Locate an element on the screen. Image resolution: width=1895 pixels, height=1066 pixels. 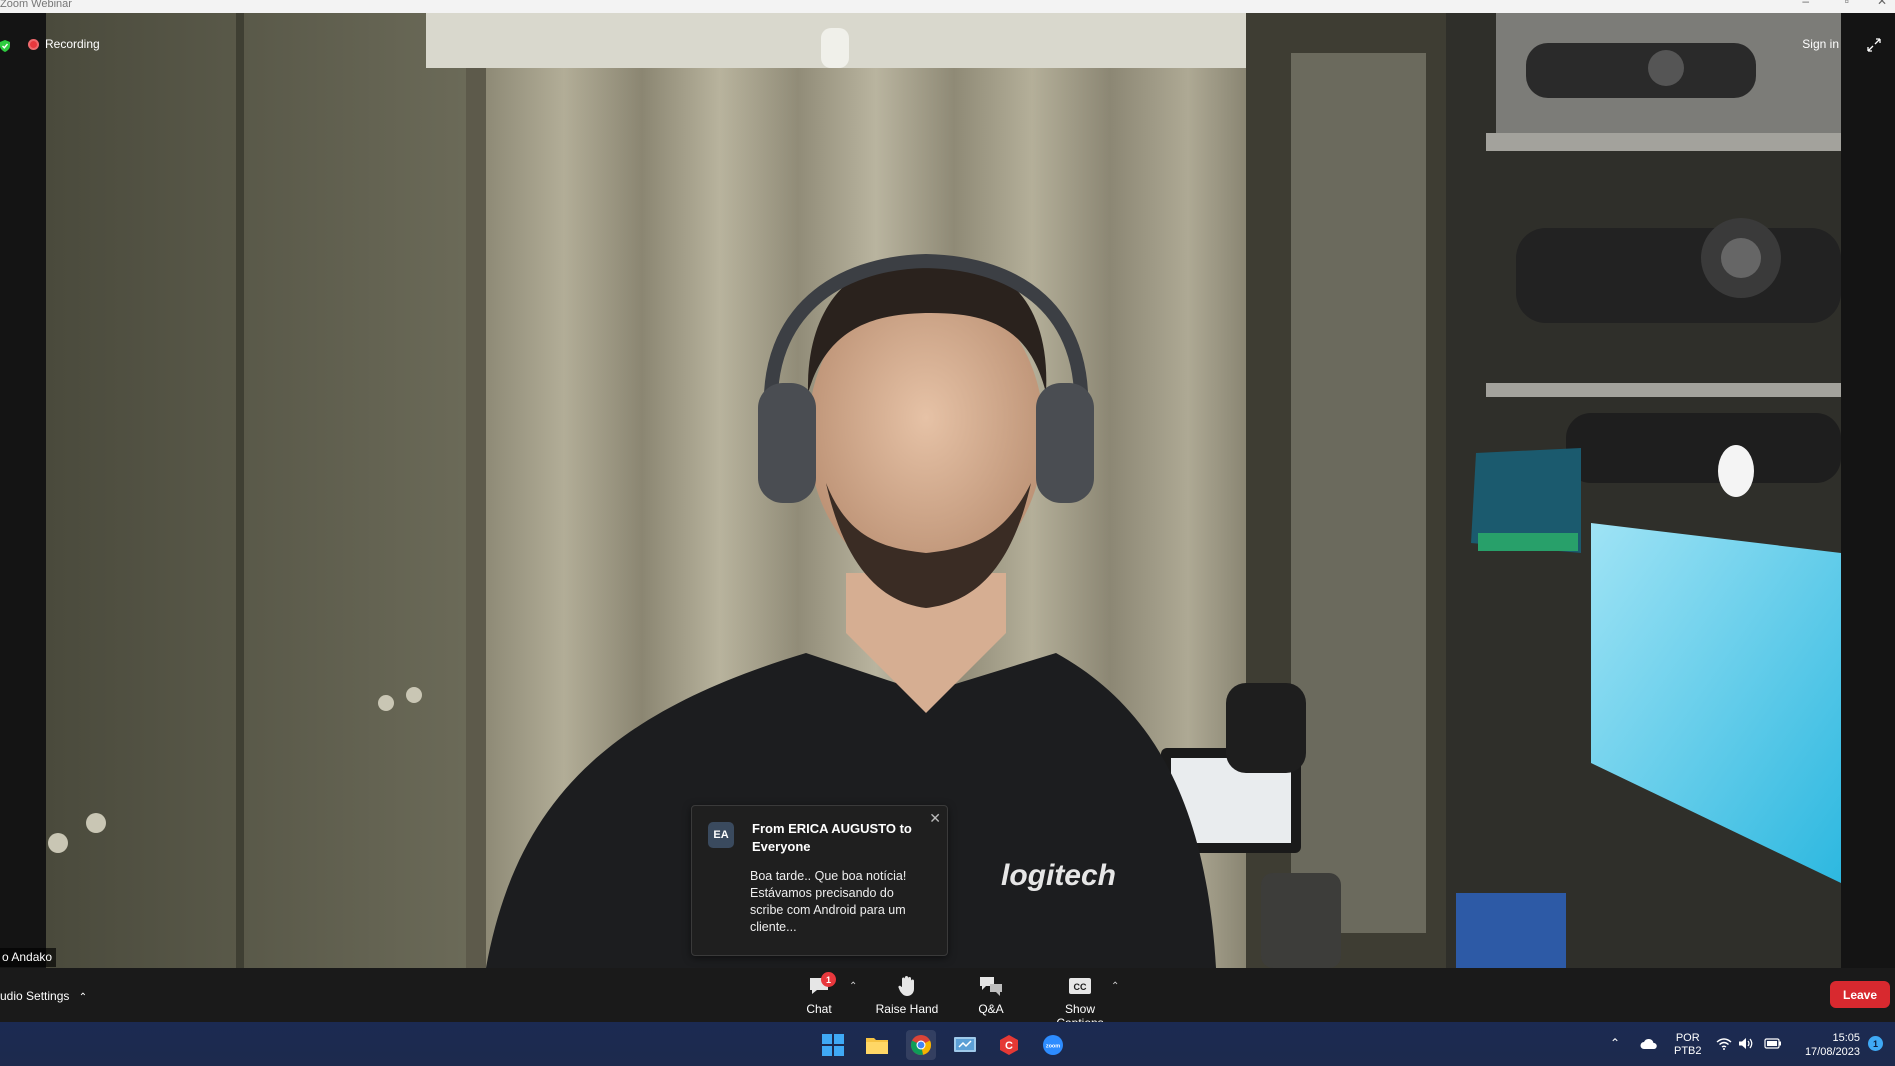
speaker-name-tag: o Andako is located at coordinates (28, 957).